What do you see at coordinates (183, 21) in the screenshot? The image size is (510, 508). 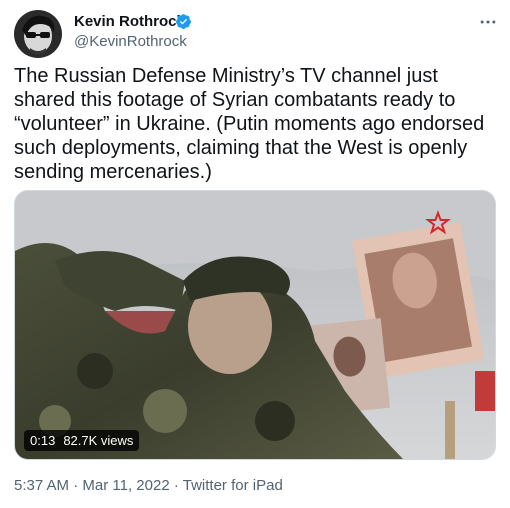 I see `verified-badge-icon` at bounding box center [183, 21].